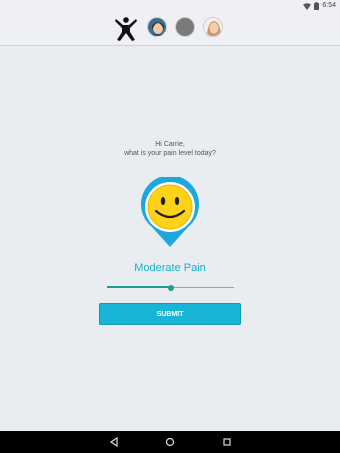 The height and width of the screenshot is (453, 340). What do you see at coordinates (139, 287) in the screenshot?
I see `slider-fill` at bounding box center [139, 287].